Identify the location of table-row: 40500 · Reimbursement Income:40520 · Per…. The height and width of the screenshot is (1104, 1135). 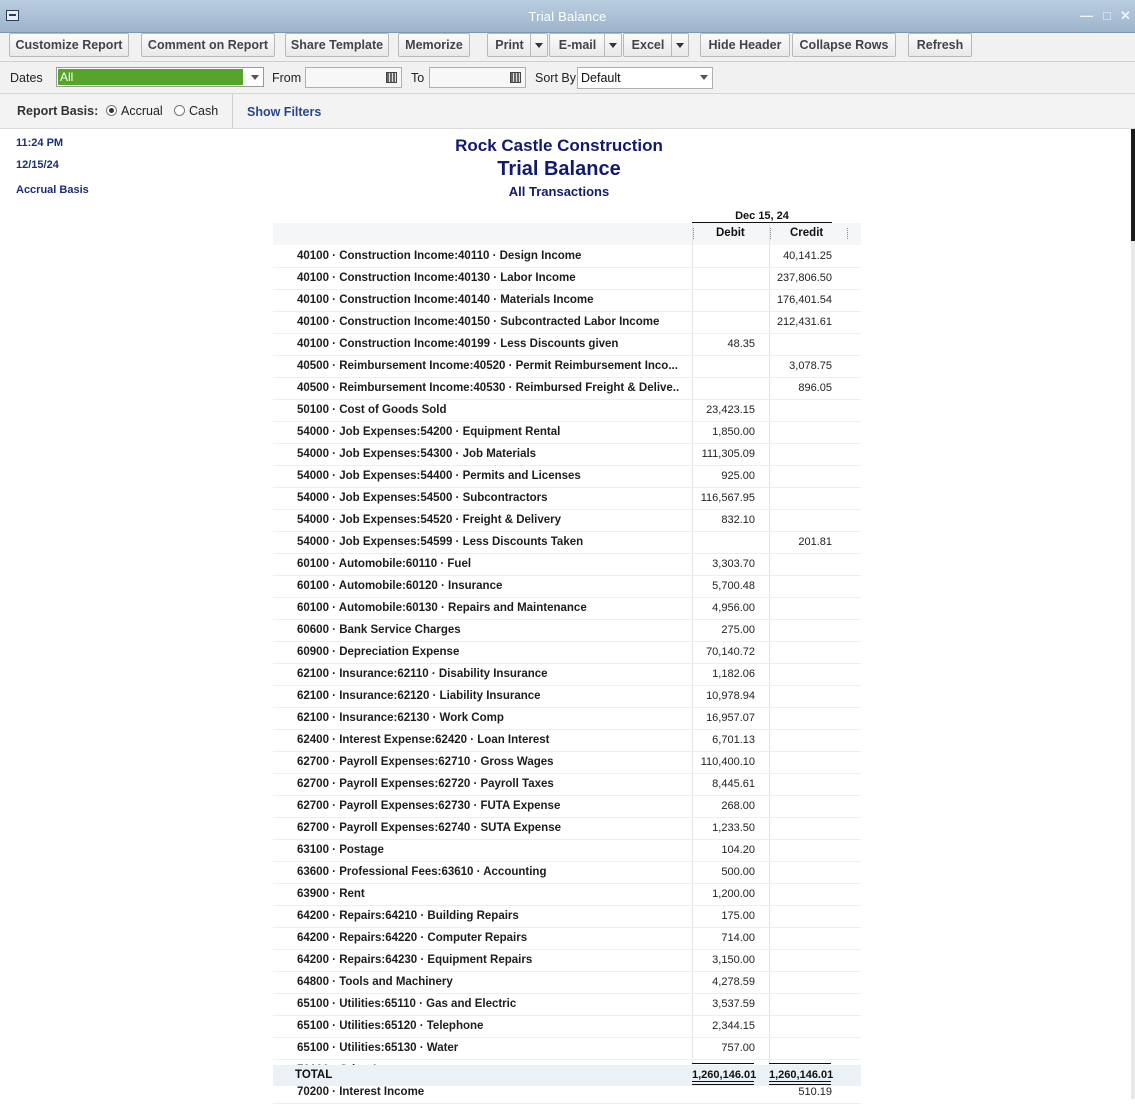
(567, 367).